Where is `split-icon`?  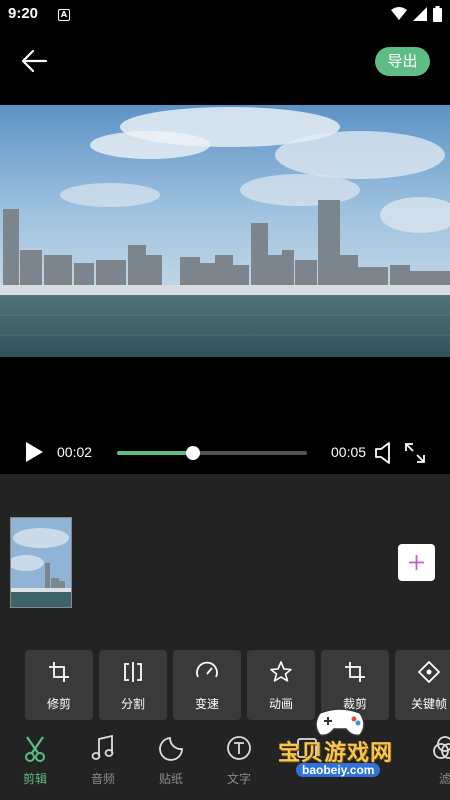 split-icon is located at coordinates (133, 672).